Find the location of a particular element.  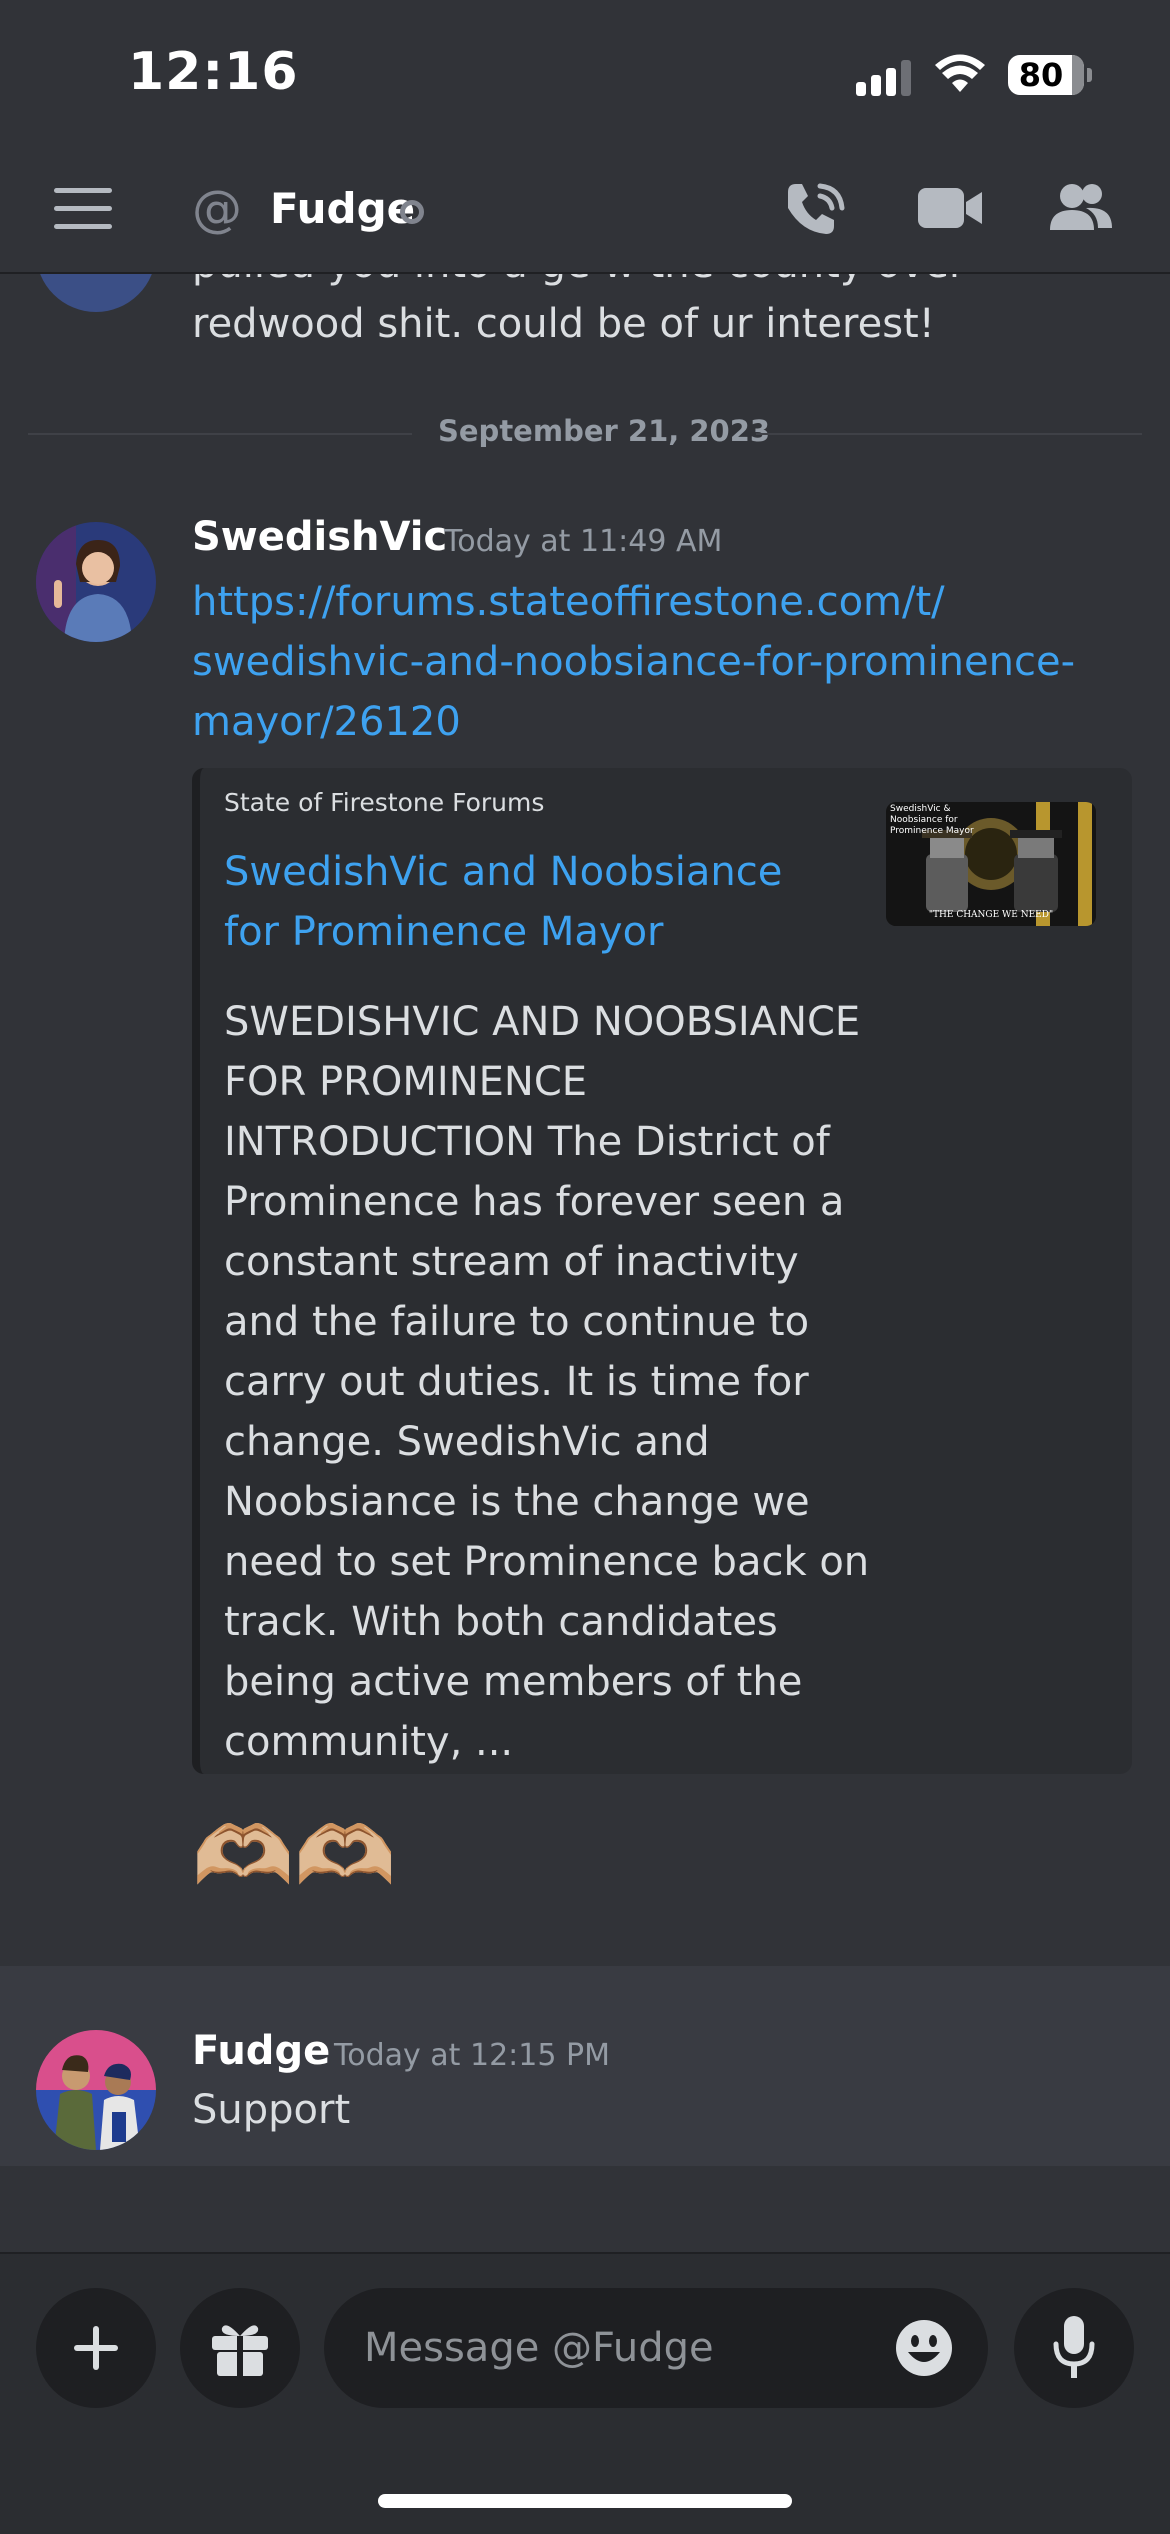

highlighted-message: Fudge Today at 12:15 PM Support is located at coordinates (585, 2066).